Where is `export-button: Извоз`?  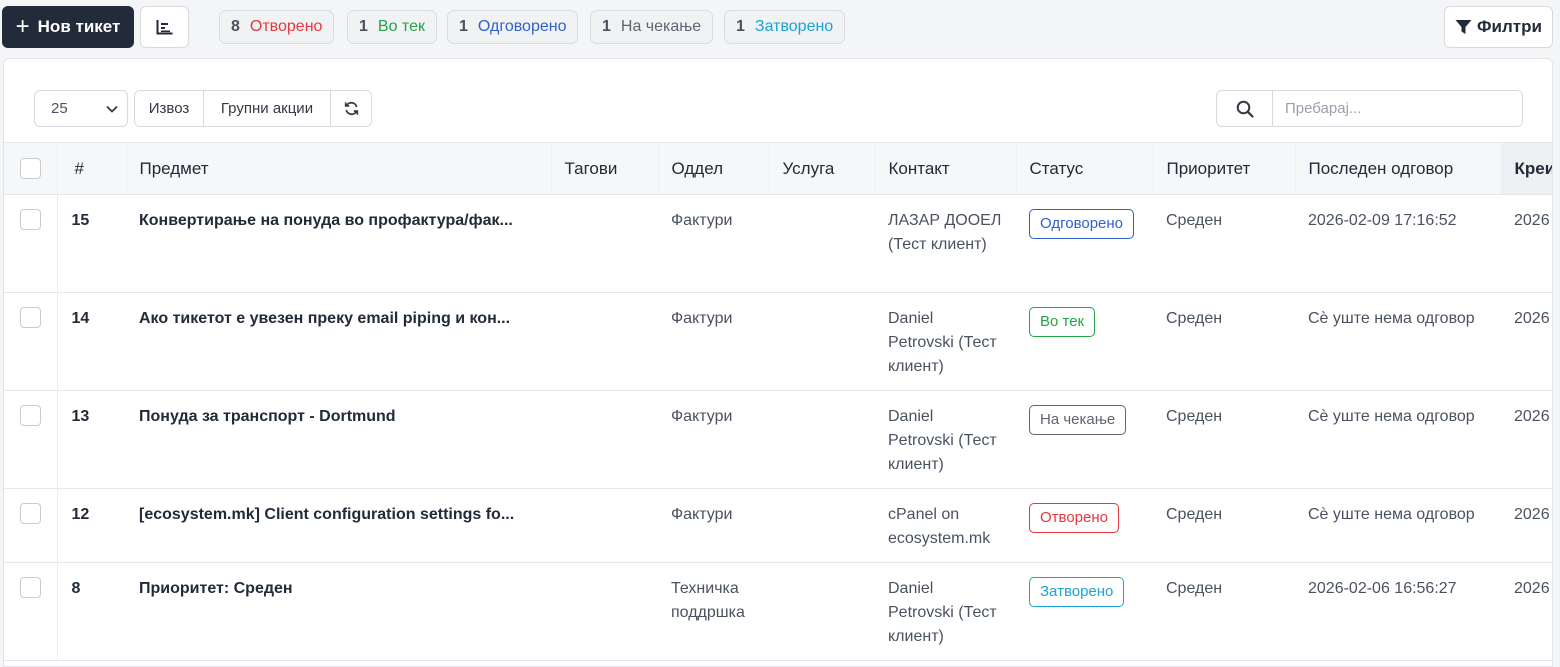
export-button: Извоз is located at coordinates (169, 108).